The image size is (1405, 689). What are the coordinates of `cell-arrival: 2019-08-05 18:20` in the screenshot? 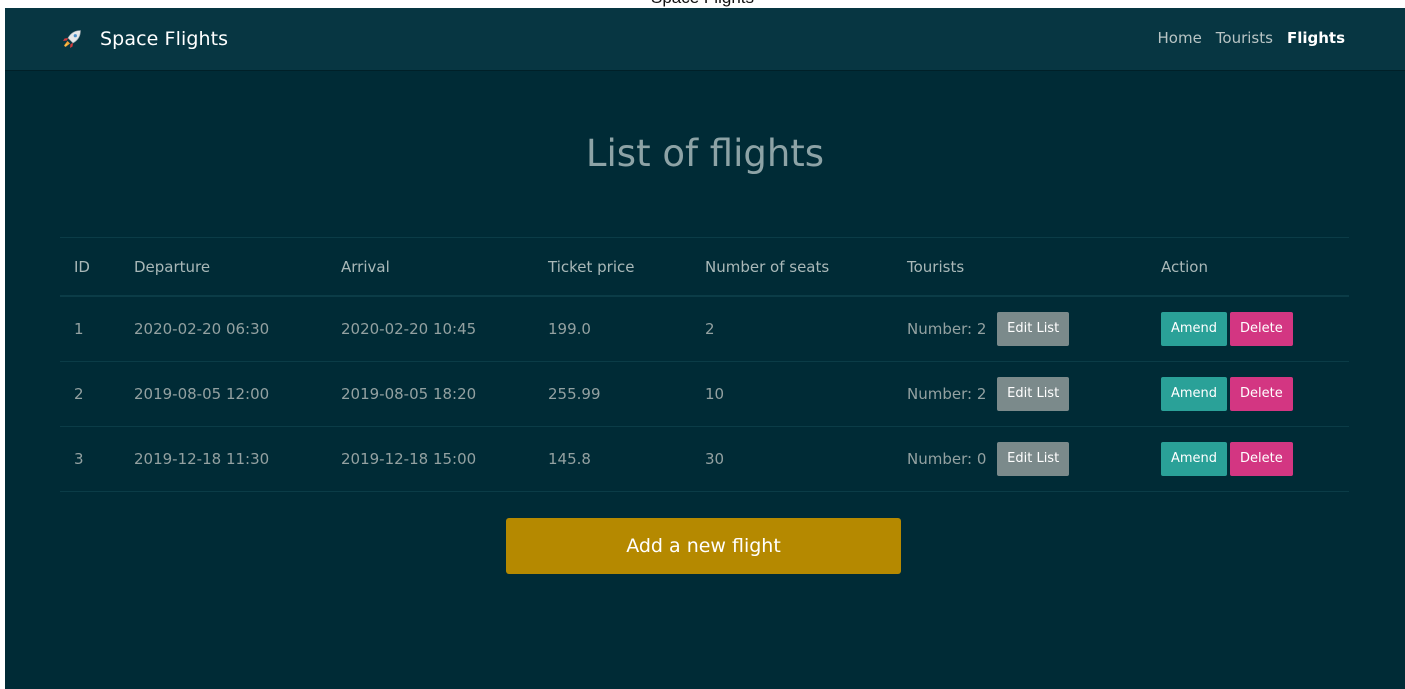 It's located at (430, 394).